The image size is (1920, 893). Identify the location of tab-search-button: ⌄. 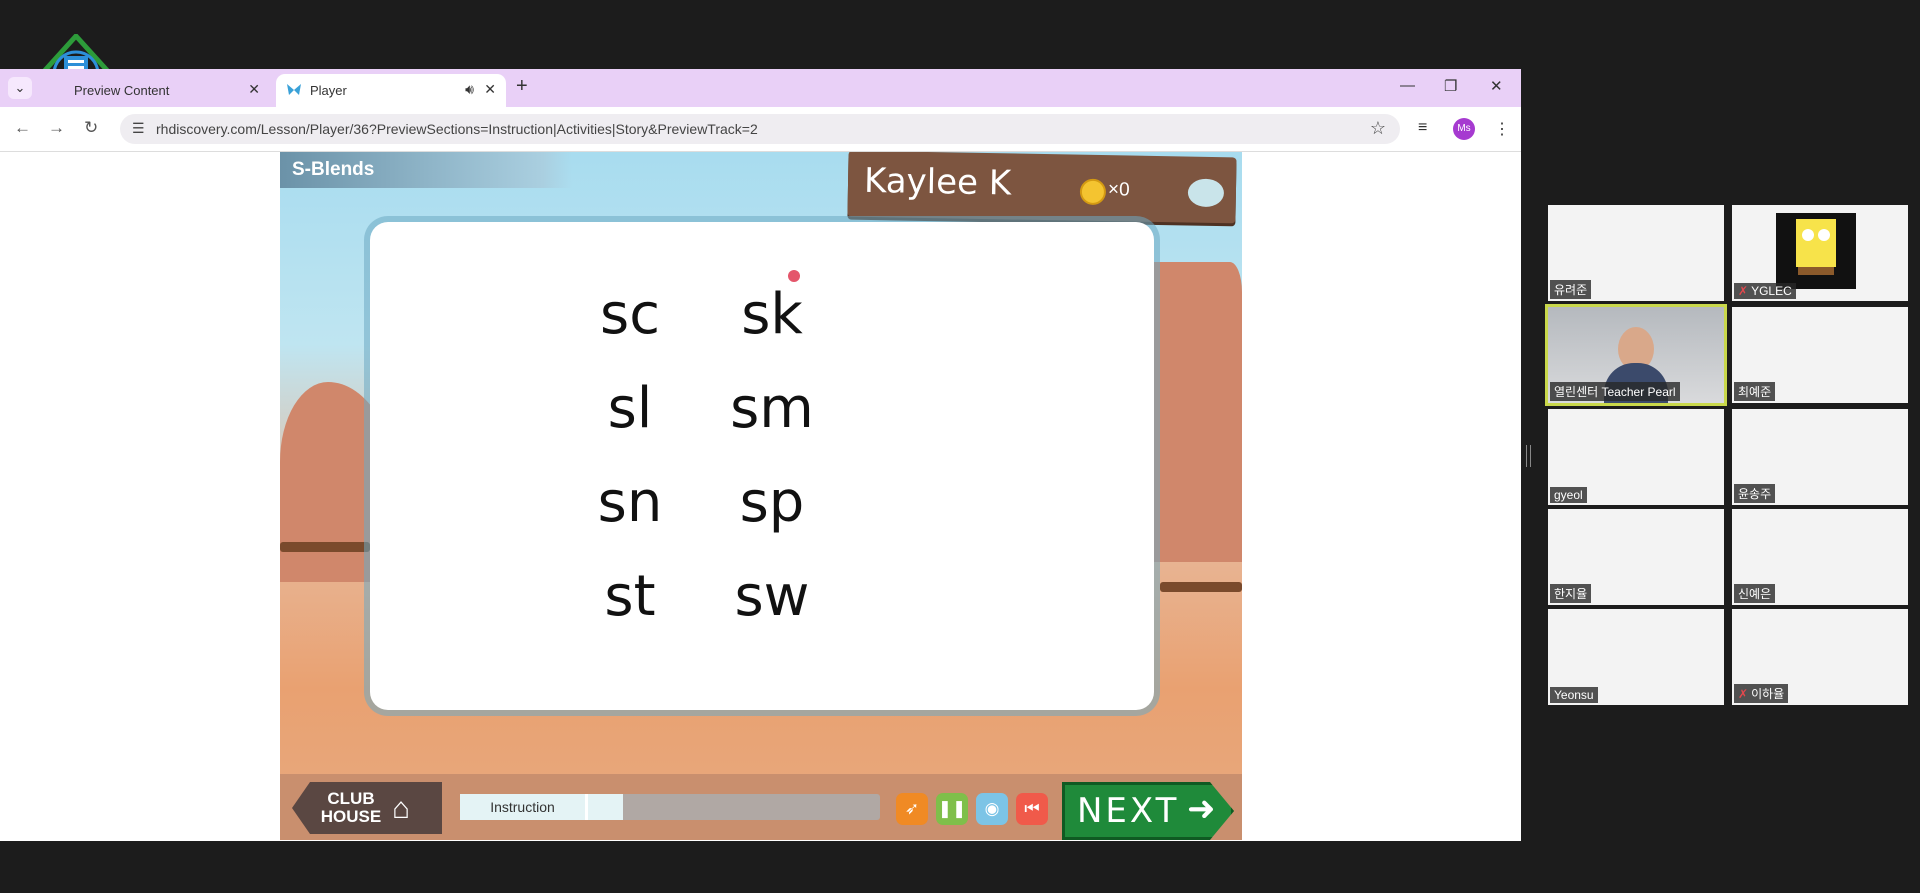
(20, 88).